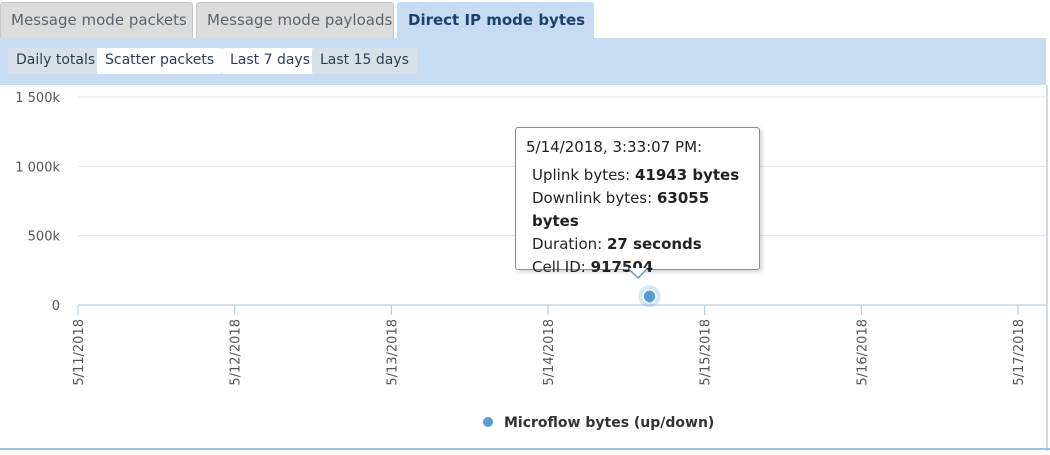  Describe the element at coordinates (79, 352) in the screenshot. I see `x-tick-label: 5/11/2018` at that location.